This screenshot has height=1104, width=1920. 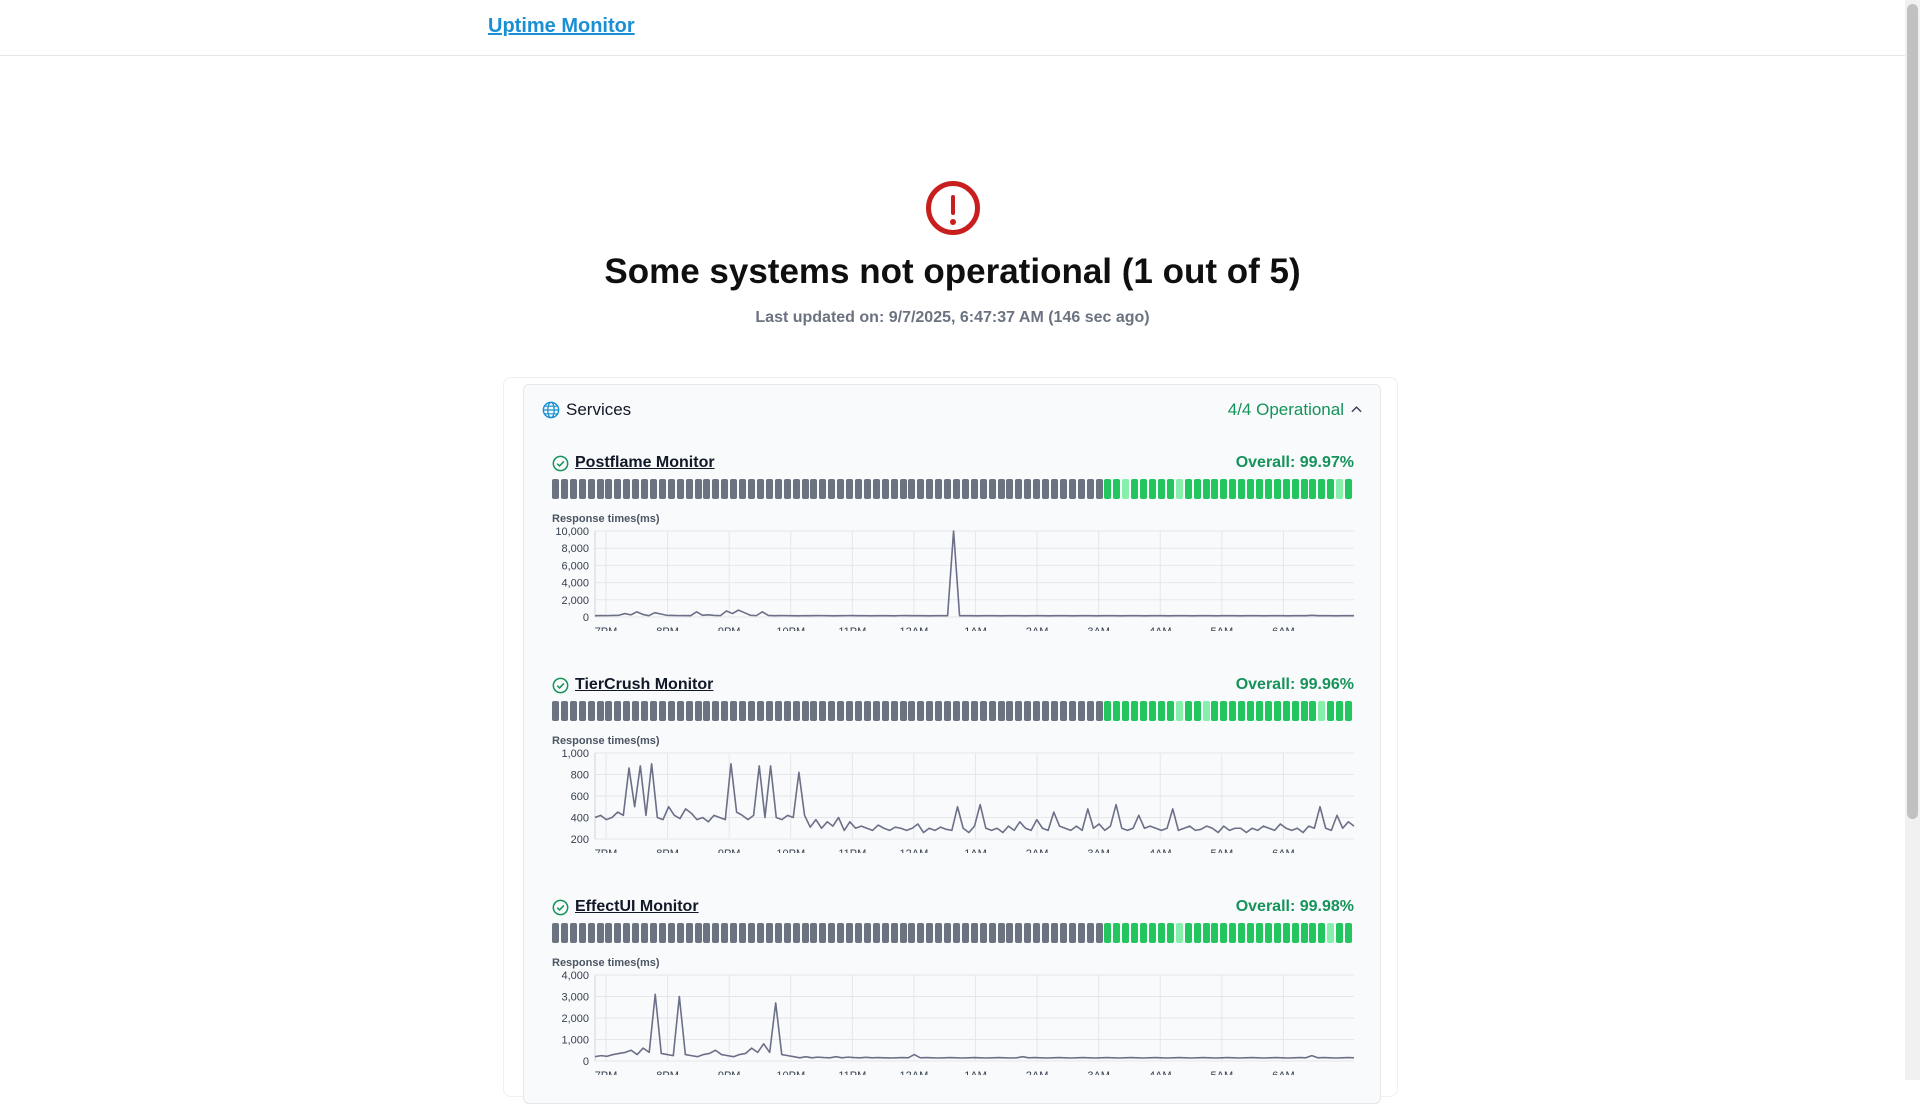 What do you see at coordinates (644, 685) in the screenshot?
I see `monitor-name-link: TierCrush Monitor` at bounding box center [644, 685].